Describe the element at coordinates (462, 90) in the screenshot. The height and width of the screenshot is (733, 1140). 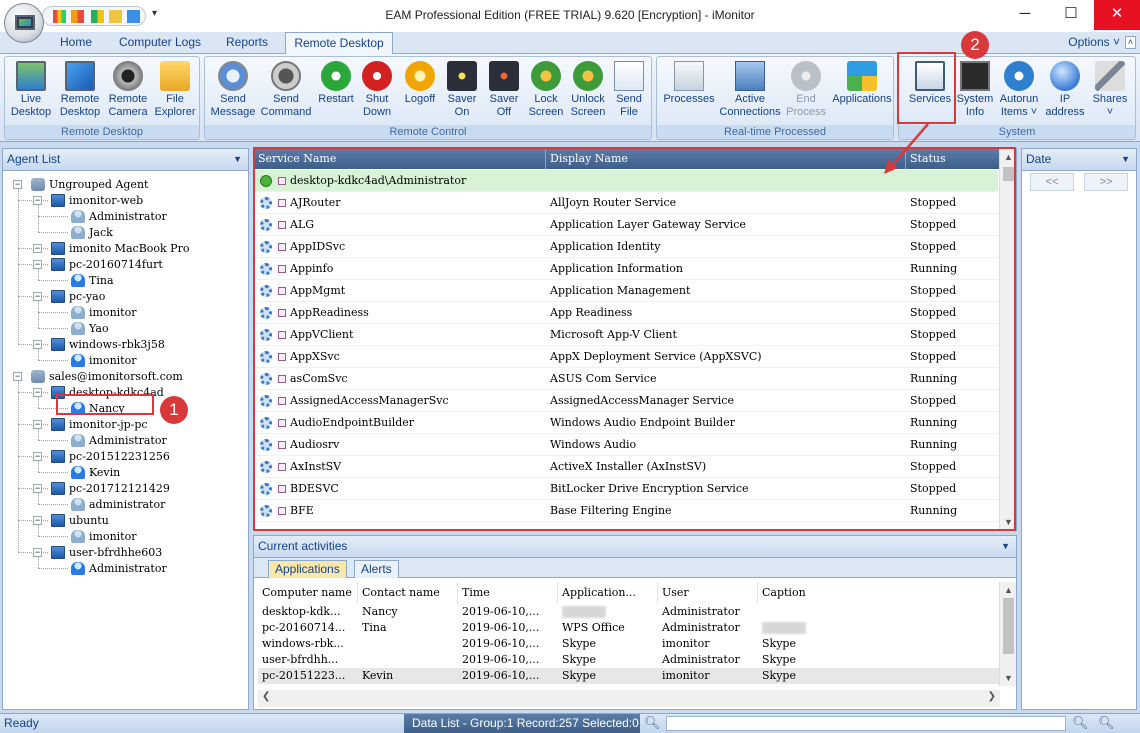
I see `saver-on-button: Saver On` at that location.